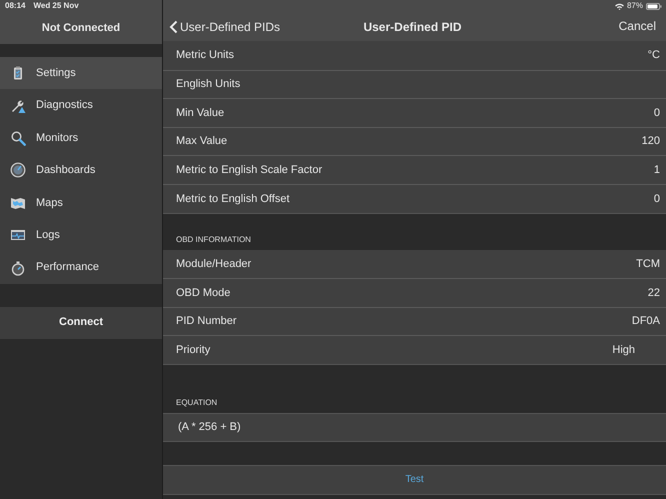 This screenshot has height=499, width=666. I want to click on connect-button: Connect, so click(81, 322).